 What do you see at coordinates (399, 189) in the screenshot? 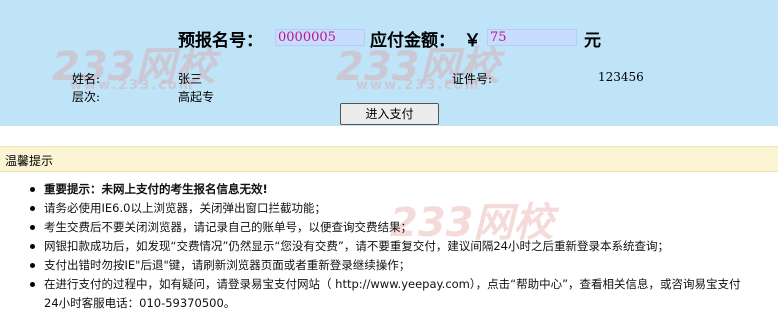
I see `list-item: 重要提示：未网上支付的考生报名信息无效!` at bounding box center [399, 189].